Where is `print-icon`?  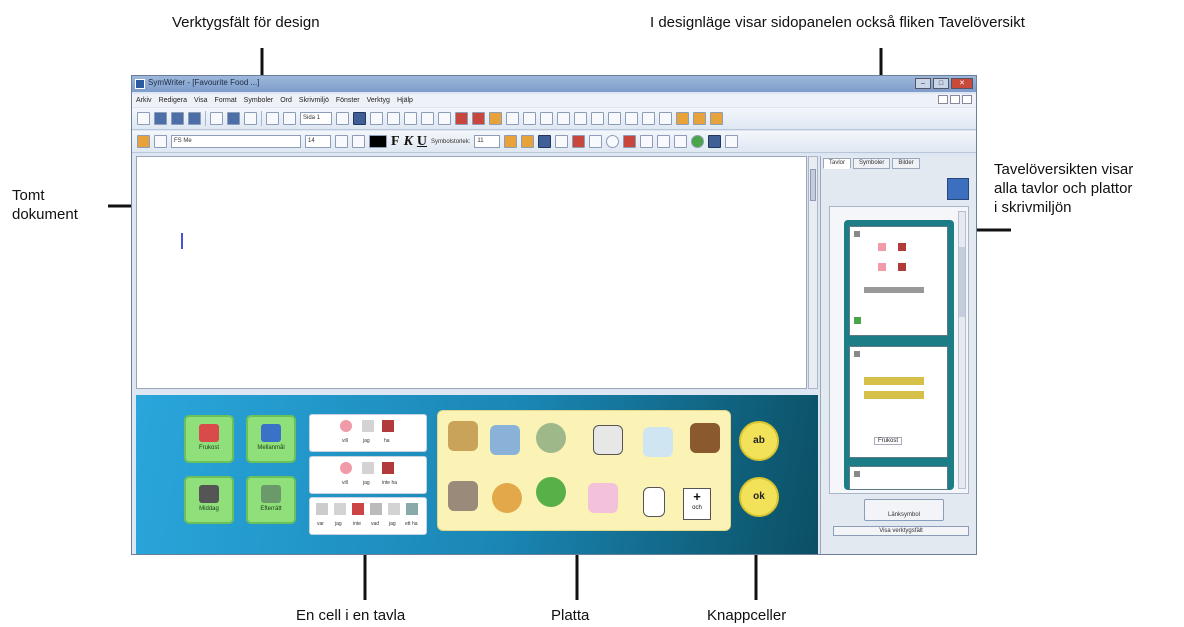
print-icon is located at coordinates (427, 118).